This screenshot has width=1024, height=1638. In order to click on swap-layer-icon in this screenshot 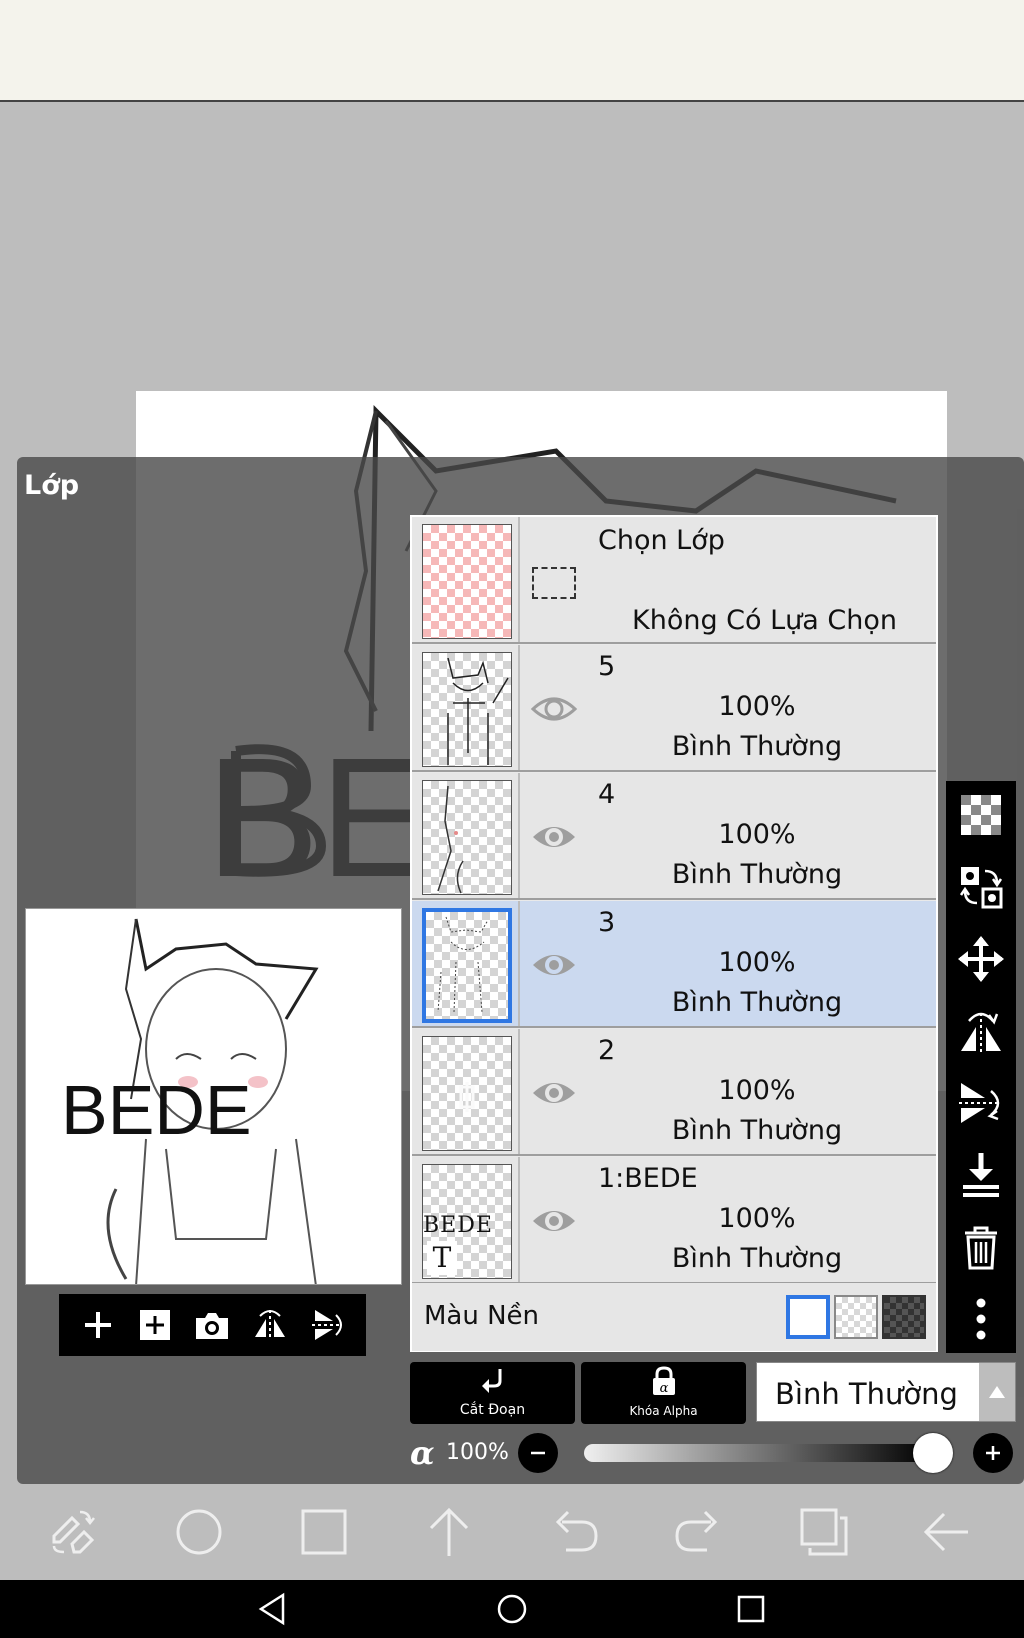, I will do `click(981, 887)`.